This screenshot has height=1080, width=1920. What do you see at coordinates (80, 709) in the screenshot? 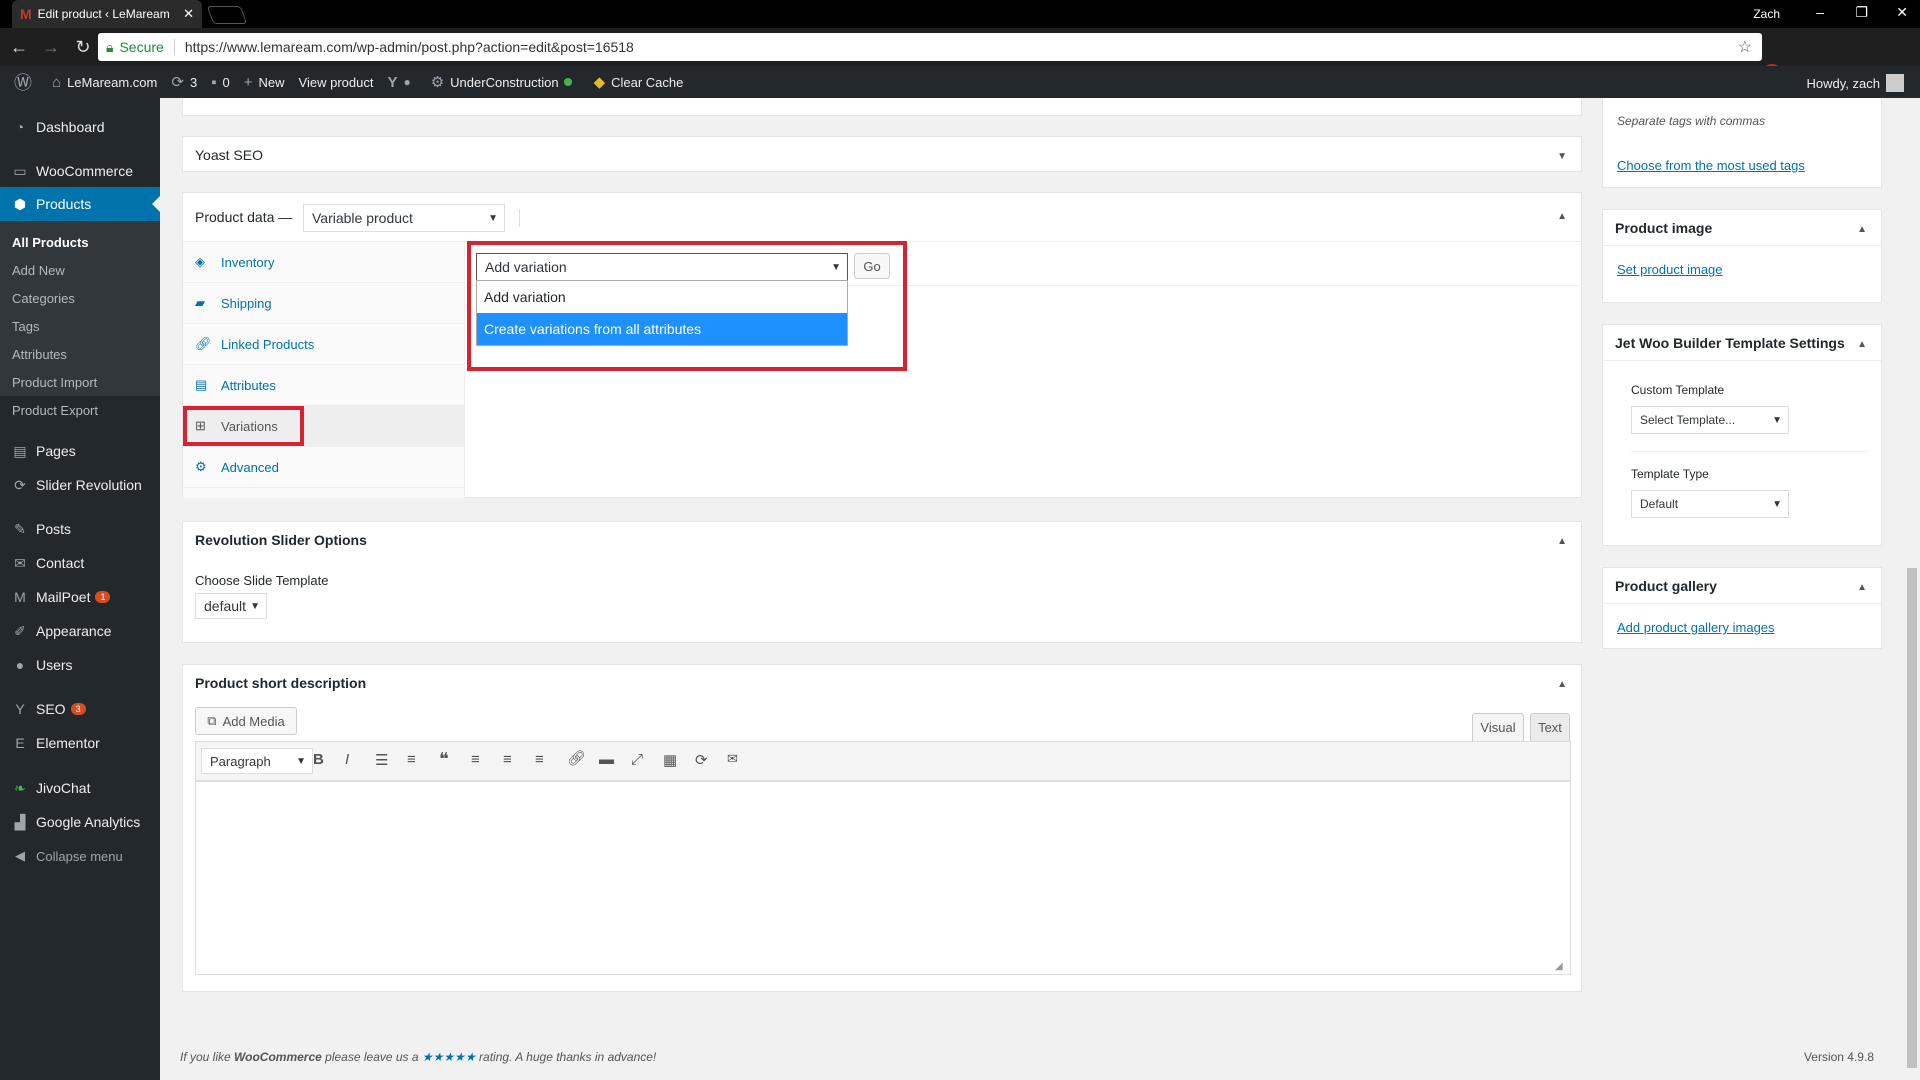
I see `menu-seo: Y SEO 3` at bounding box center [80, 709].